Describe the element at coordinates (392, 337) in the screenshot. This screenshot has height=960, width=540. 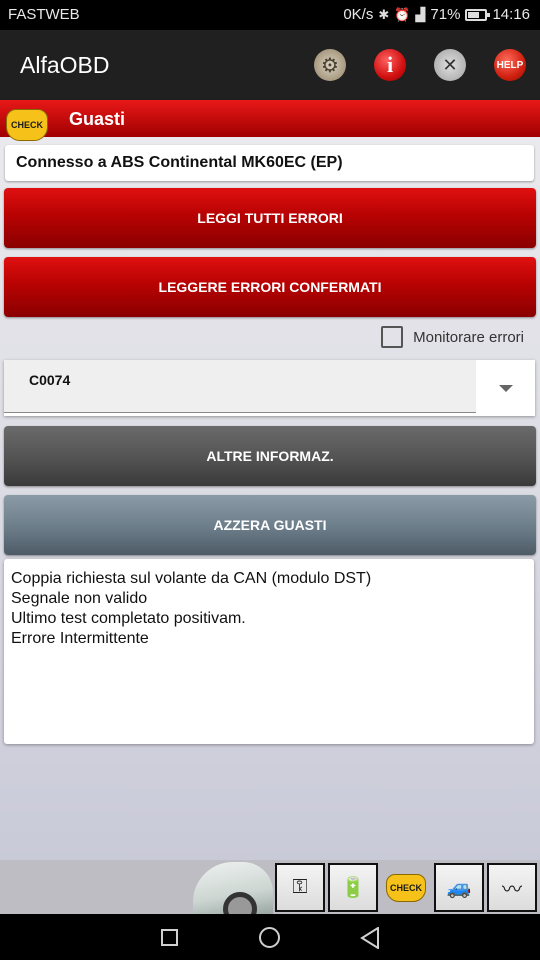
I see `monitor-errors-checkbox` at that location.